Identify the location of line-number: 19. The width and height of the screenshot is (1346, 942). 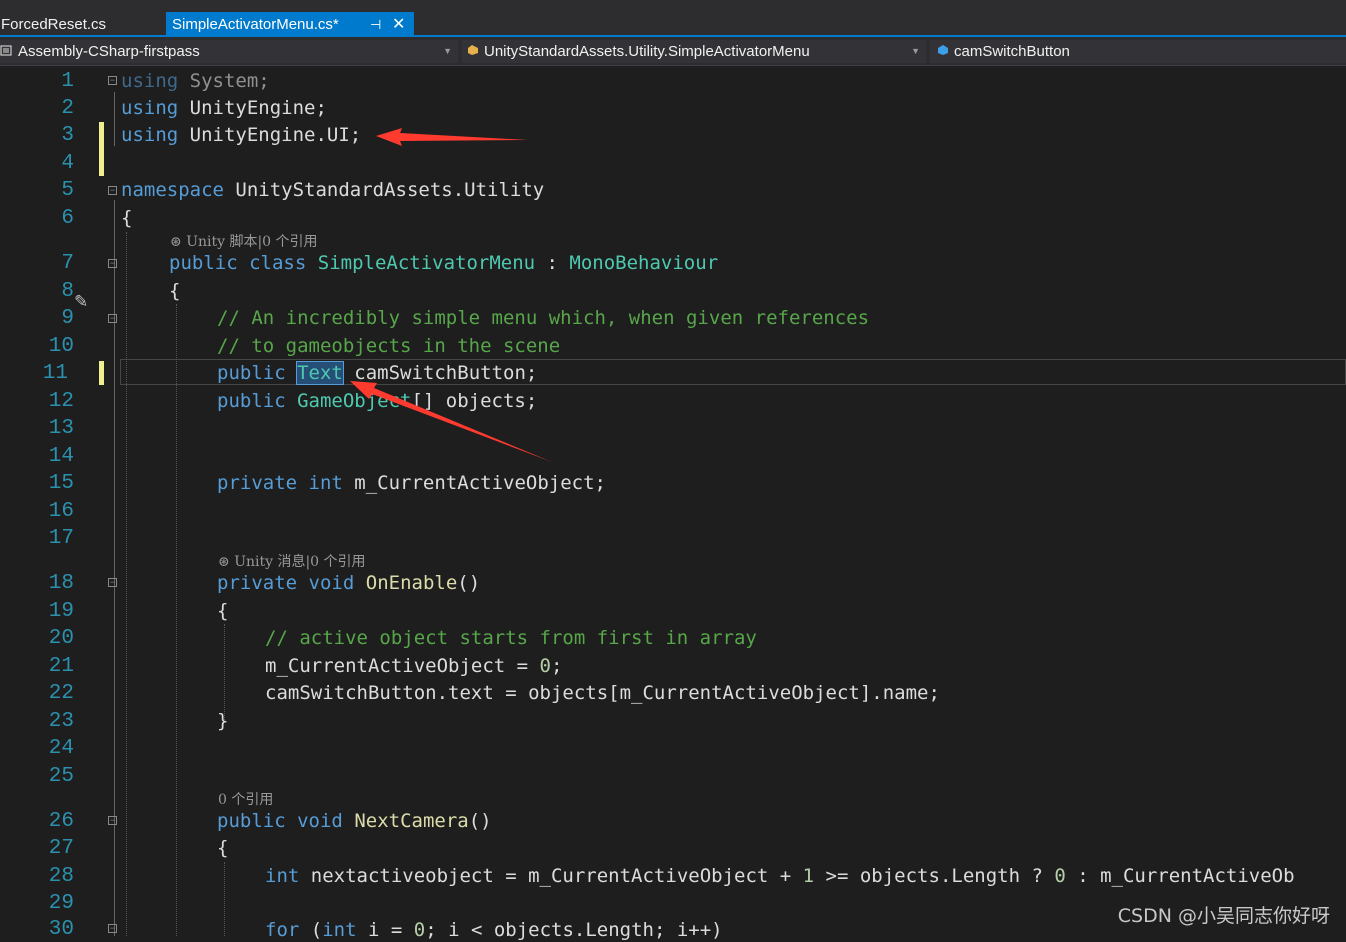
(61, 611).